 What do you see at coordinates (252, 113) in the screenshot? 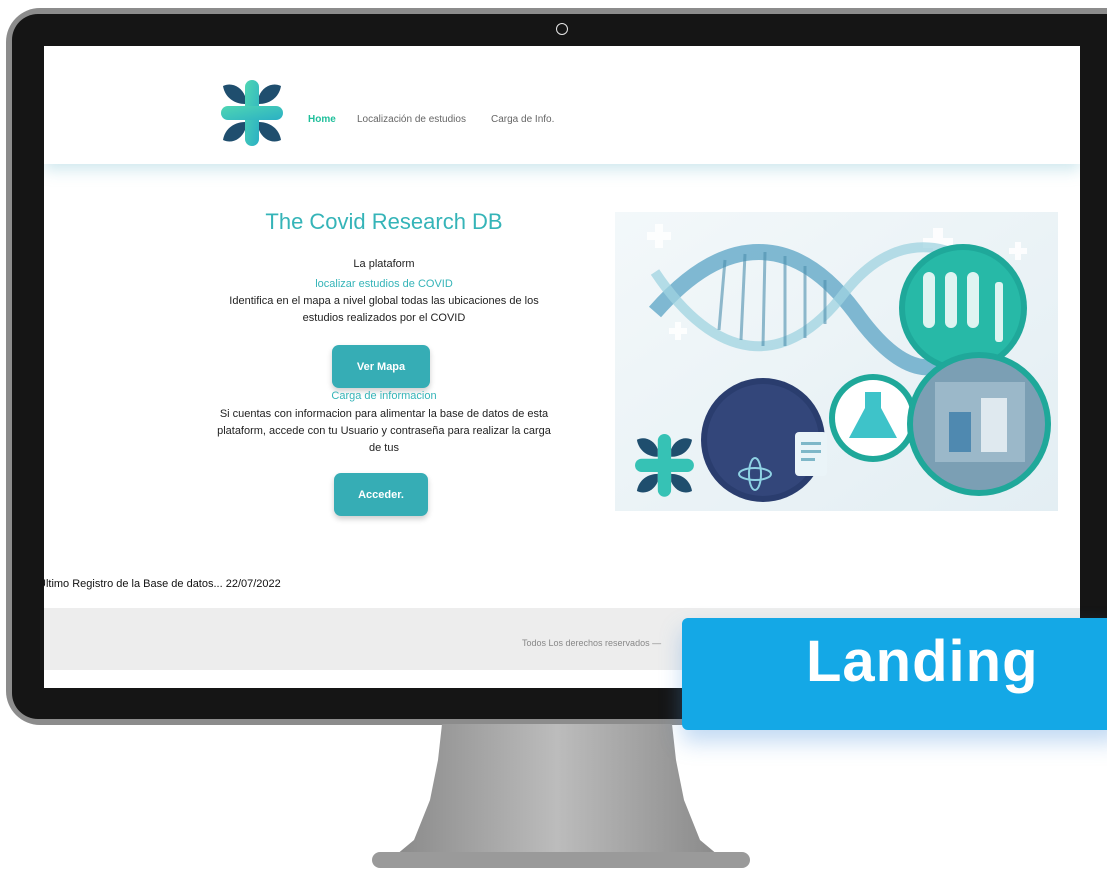
I see `plus-logo-icon` at bounding box center [252, 113].